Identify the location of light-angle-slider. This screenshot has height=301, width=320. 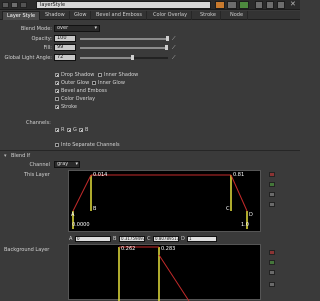
(124, 57).